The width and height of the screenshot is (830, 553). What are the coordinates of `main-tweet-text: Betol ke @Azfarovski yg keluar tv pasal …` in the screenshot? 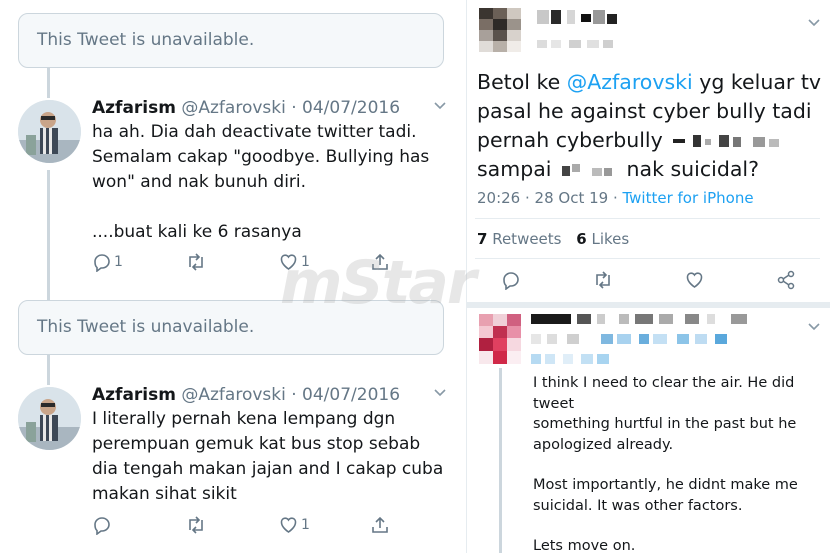 It's located at (649, 125).